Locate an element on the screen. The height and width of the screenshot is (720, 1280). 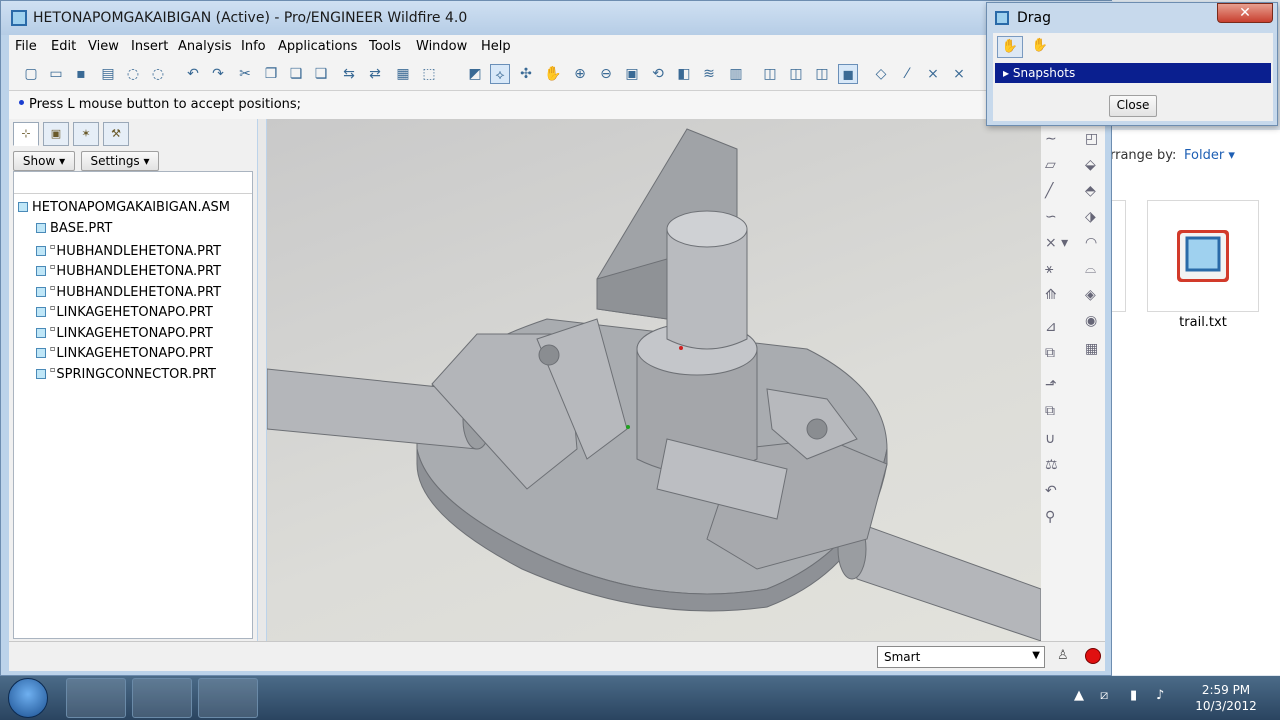
revolve-icon: ⬘ is located at coordinates (1090, 191).